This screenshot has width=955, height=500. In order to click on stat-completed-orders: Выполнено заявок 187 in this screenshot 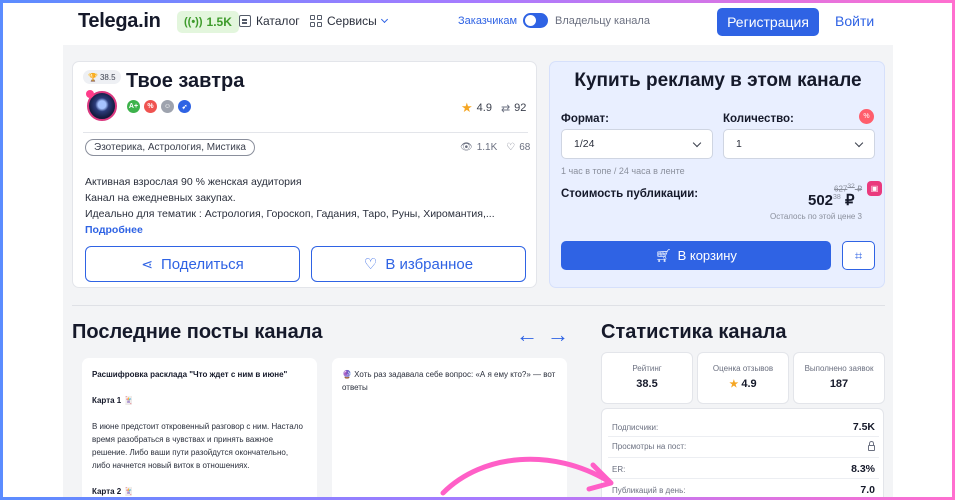, I will do `click(839, 378)`.